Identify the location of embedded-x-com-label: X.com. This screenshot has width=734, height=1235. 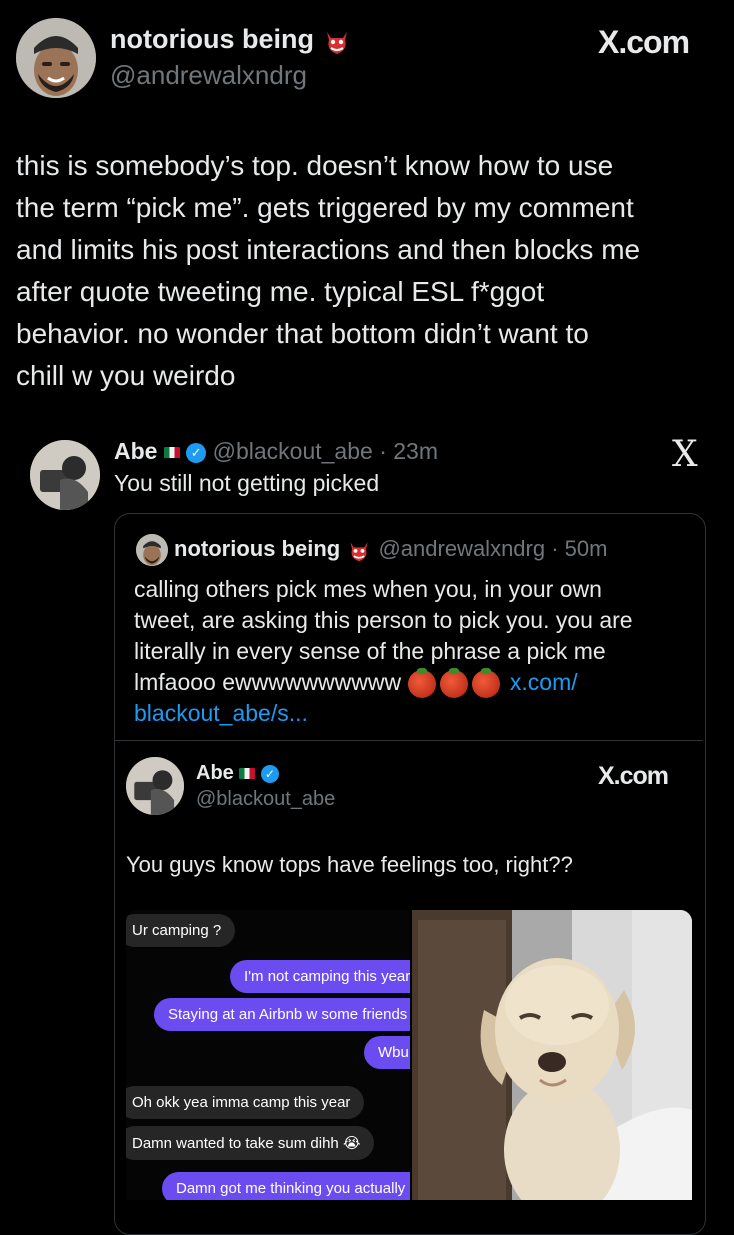
(633, 776).